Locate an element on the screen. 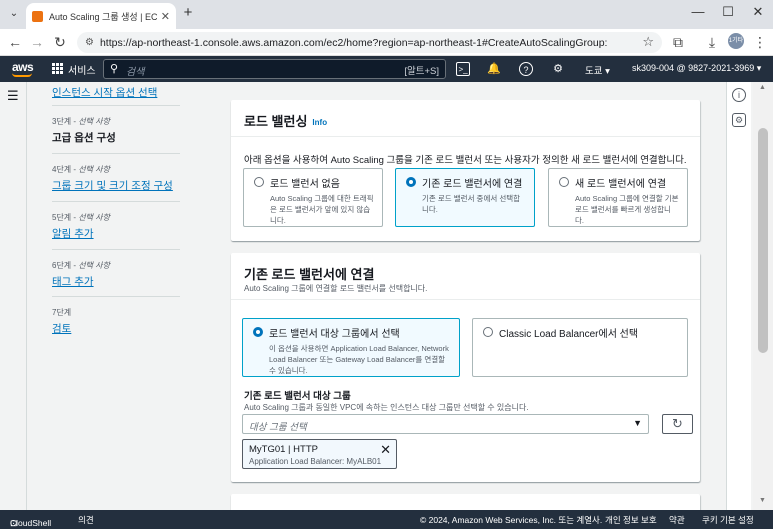  radio-new-load-balancer is located at coordinates (564, 182).